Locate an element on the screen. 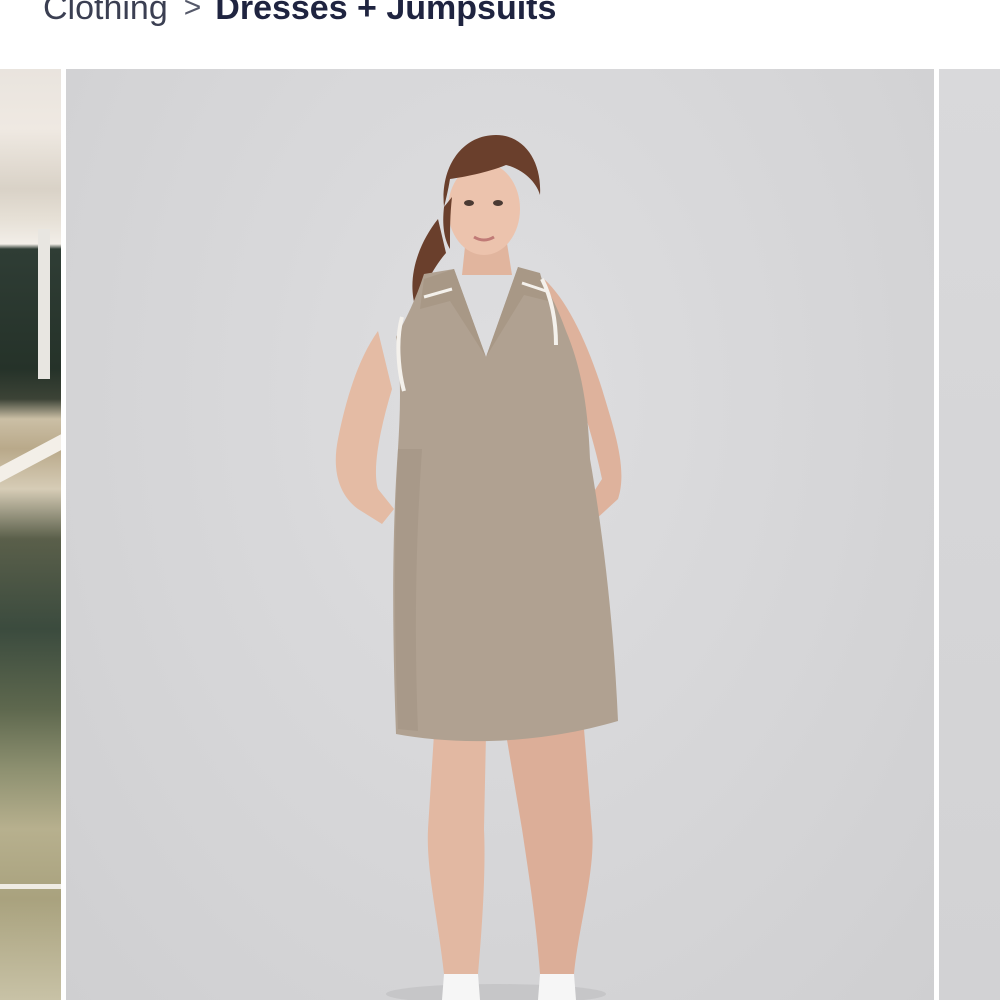 The height and width of the screenshot is (1000, 1000). breadcrumb-current-page: Dresses + Jumpsuits is located at coordinates (386, 13).